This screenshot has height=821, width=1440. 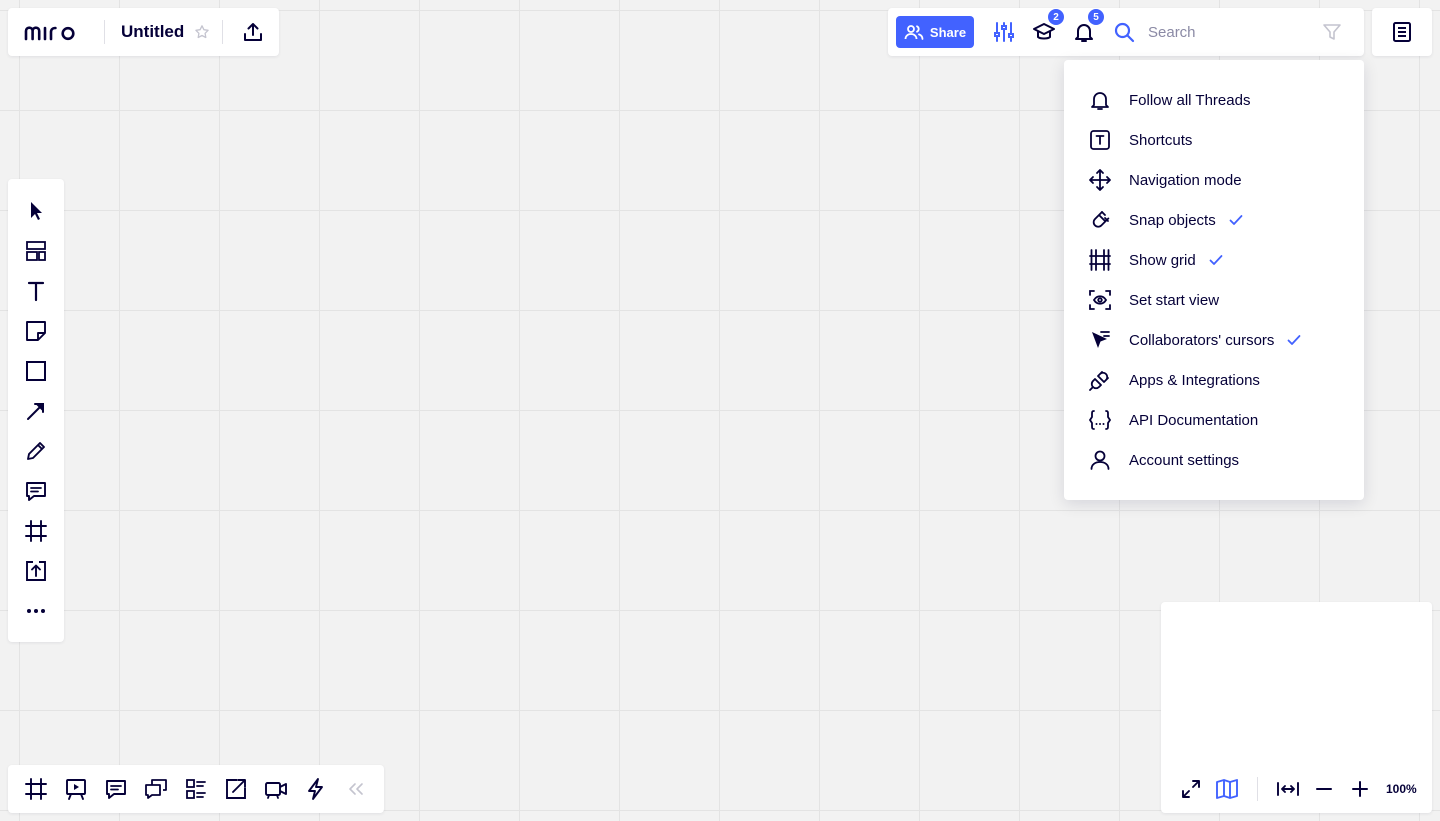 I want to click on menu-item-label: Account settings, so click(x=1184, y=460).